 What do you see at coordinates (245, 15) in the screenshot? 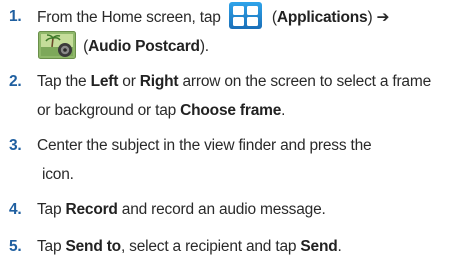
I see `applications-grid-icon` at bounding box center [245, 15].